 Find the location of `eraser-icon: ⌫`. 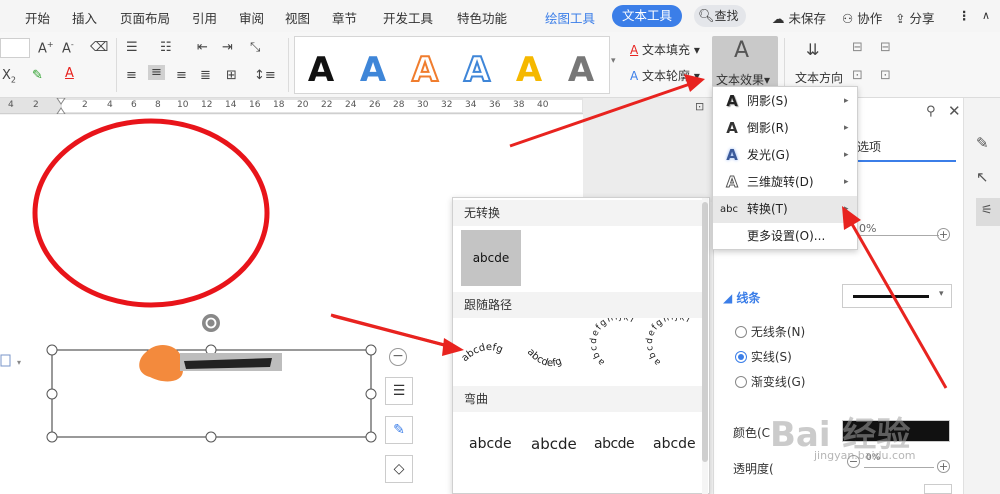

eraser-icon: ⌫ is located at coordinates (99, 47).